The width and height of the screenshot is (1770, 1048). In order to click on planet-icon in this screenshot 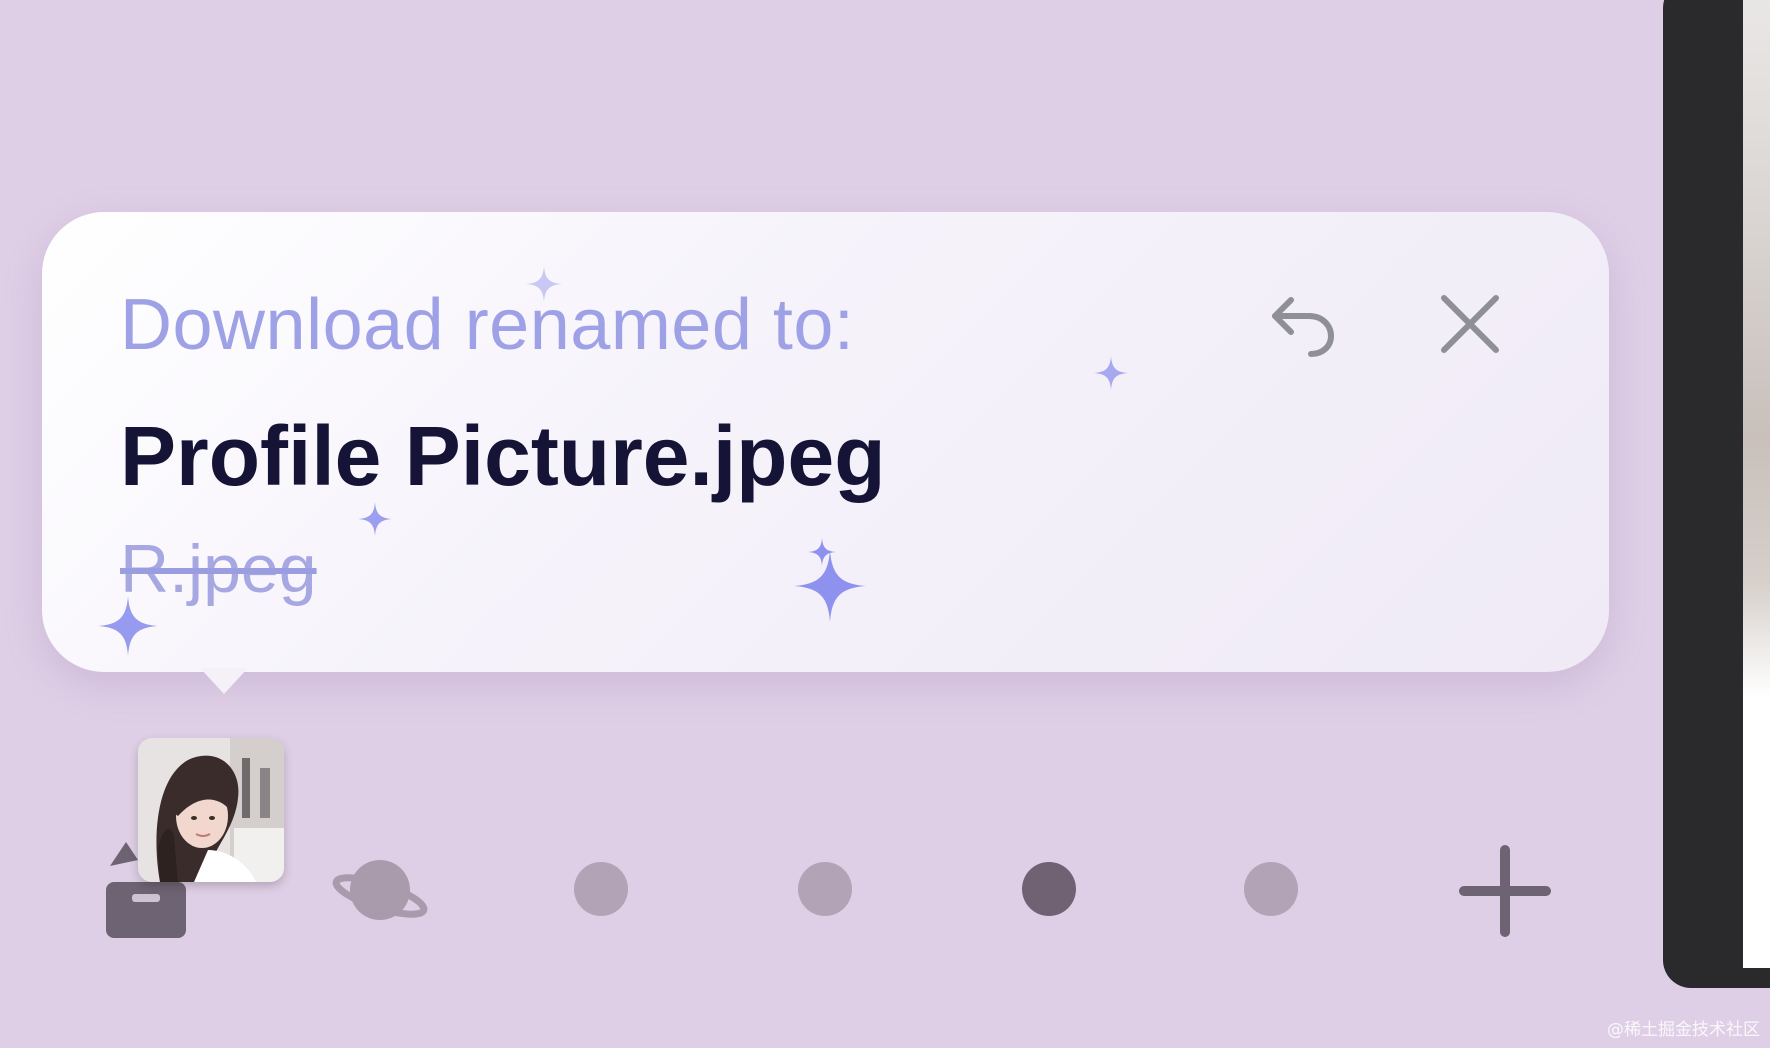, I will do `click(380, 890)`.